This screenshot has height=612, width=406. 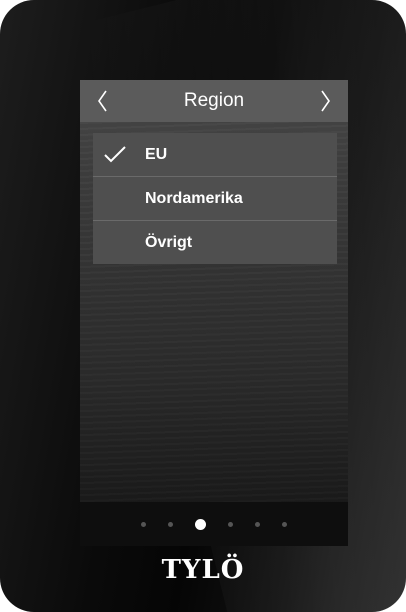 I want to click on header-bar: Region, so click(x=214, y=101).